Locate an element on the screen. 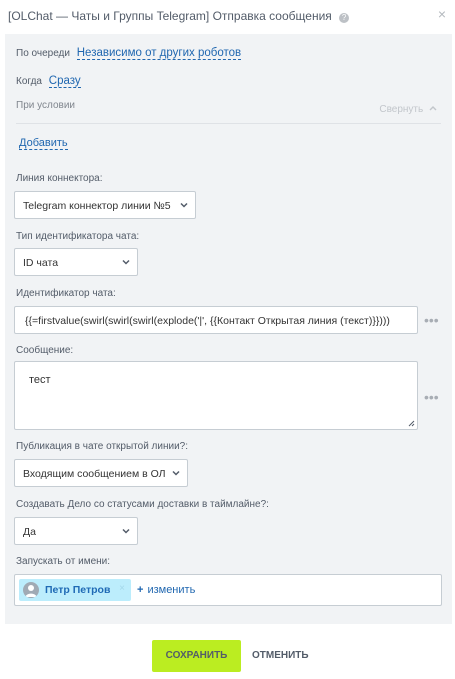 This screenshot has width=455, height=679. condition-header: При условии Свернуть is located at coordinates (228, 112).